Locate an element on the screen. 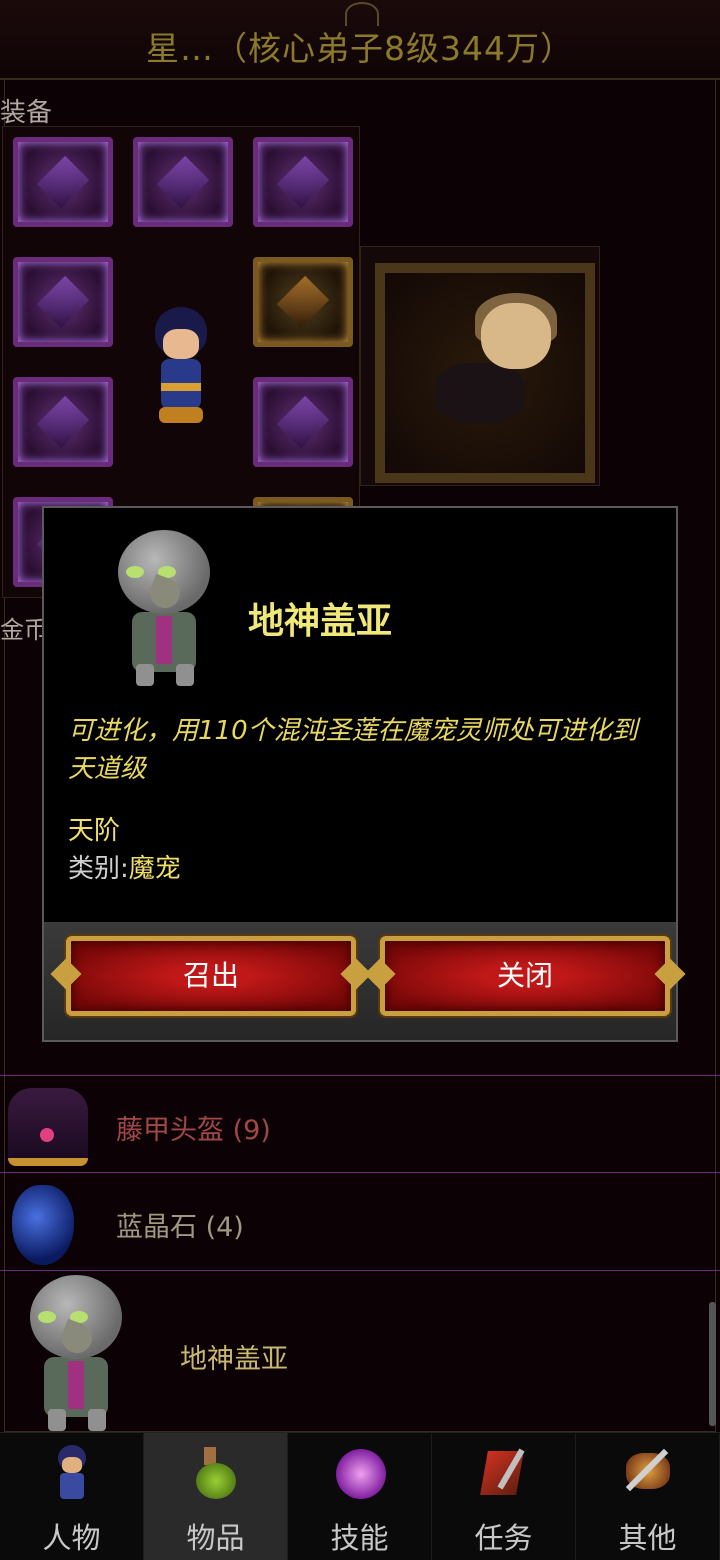 Image resolution: width=720 pixels, height=1560 pixels. category-label: 类别: is located at coordinates (98, 869).